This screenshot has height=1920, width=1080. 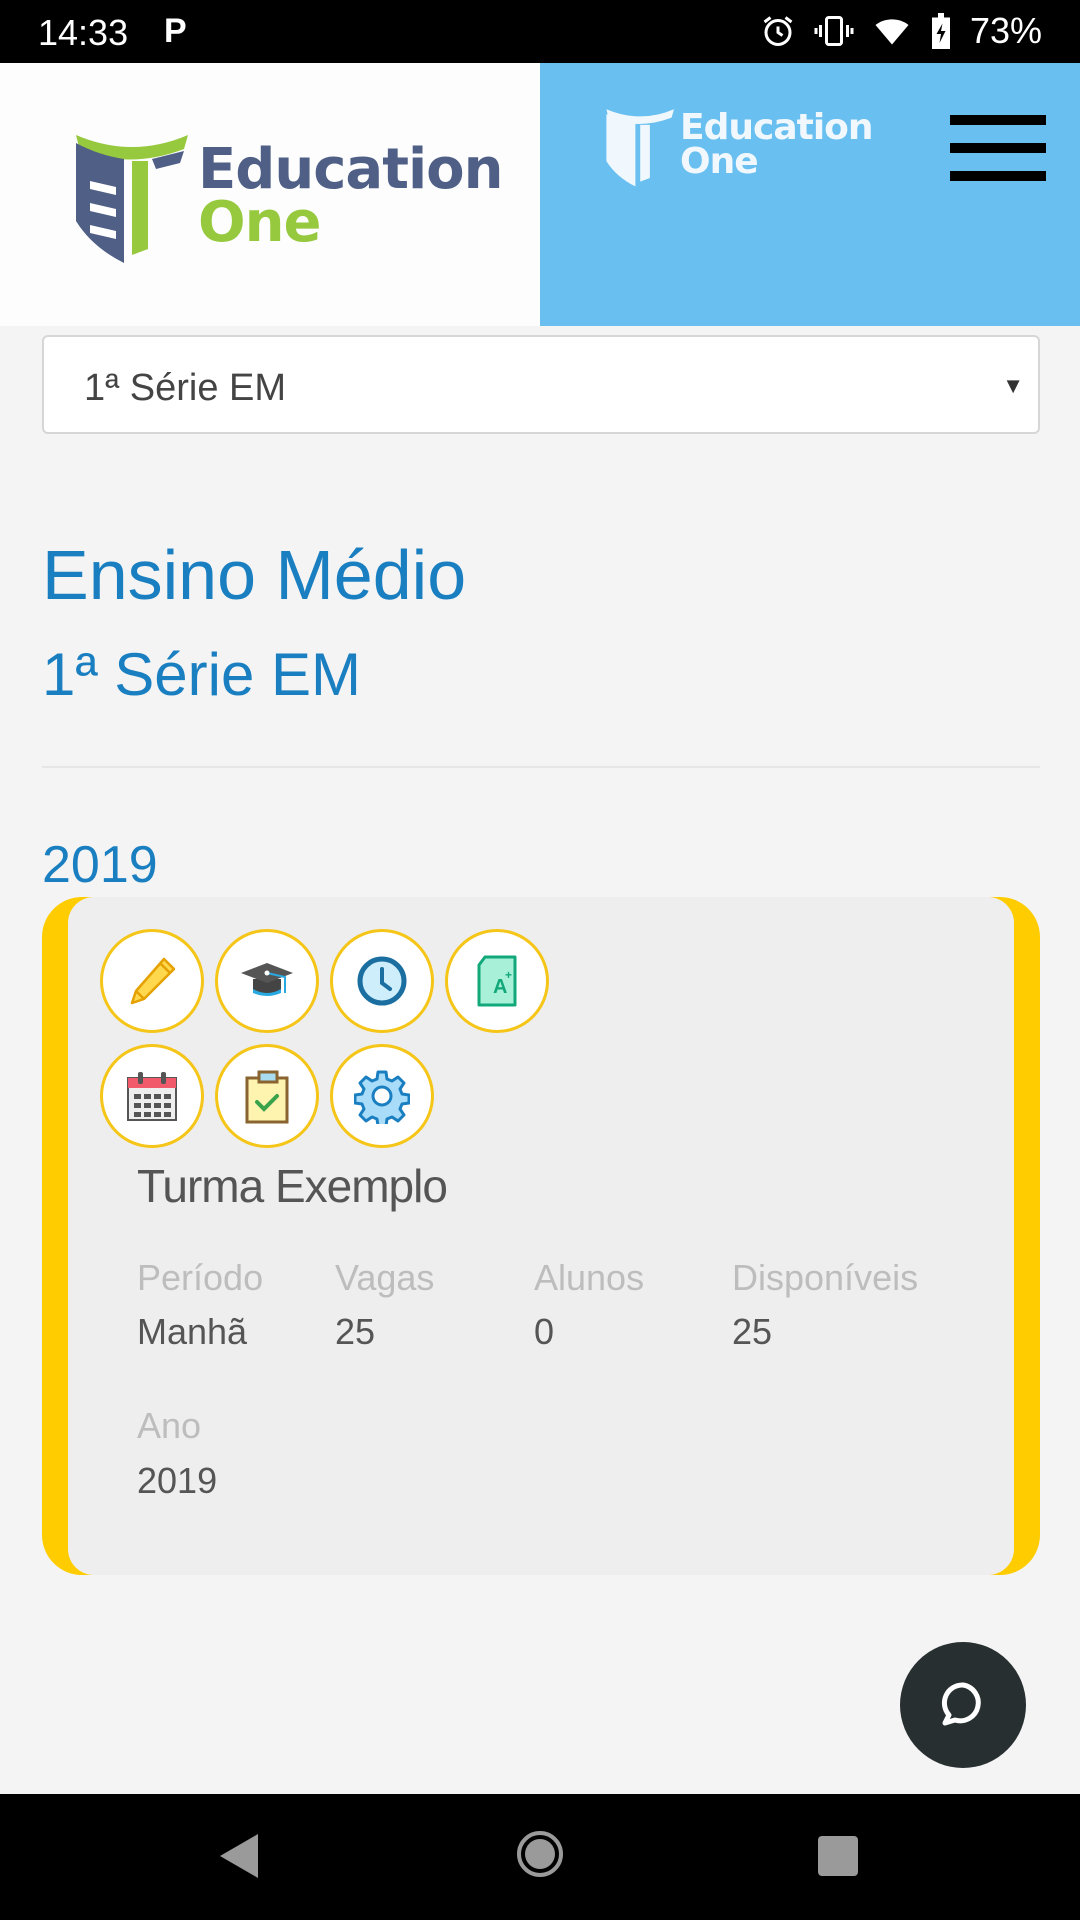 I want to click on edit-button, so click(x=152, y=981).